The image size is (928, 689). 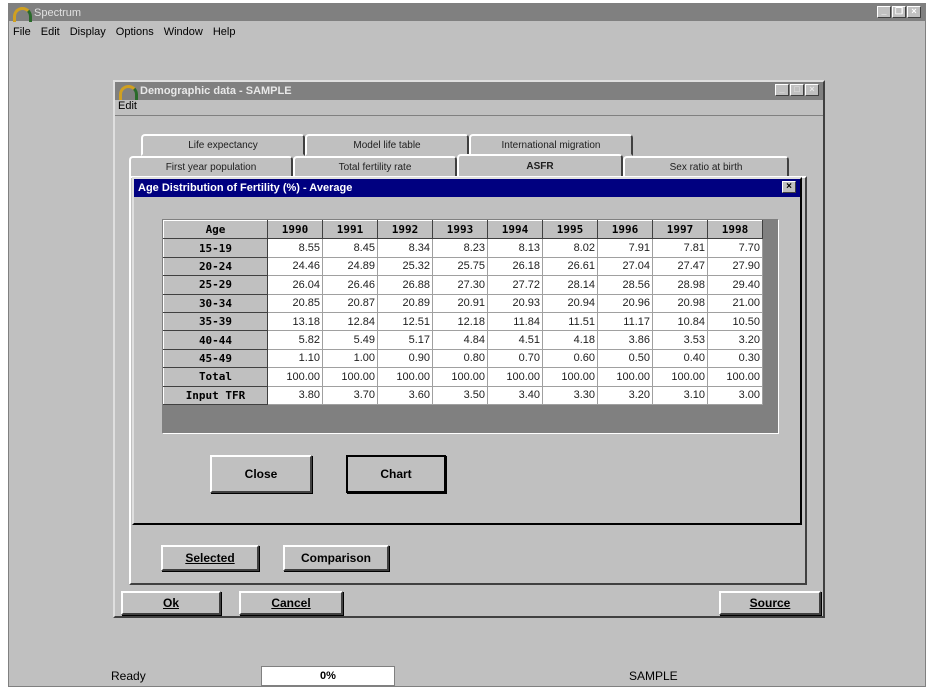 What do you see at coordinates (735, 303) in the screenshot?
I see `table-cell: 21.00` at bounding box center [735, 303].